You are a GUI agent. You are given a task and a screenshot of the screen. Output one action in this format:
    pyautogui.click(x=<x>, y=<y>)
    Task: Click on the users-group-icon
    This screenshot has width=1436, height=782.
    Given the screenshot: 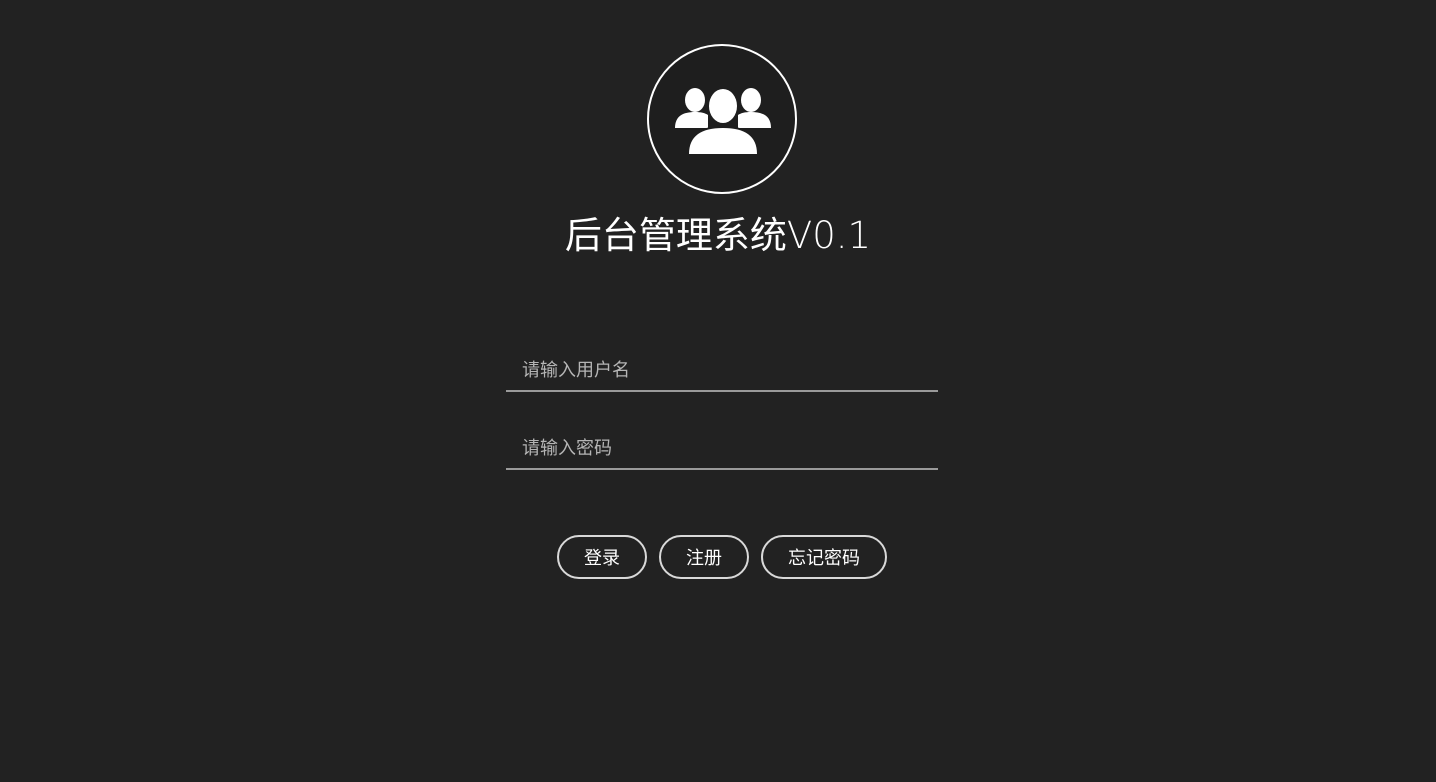 What is the action you would take?
    pyautogui.click(x=723, y=121)
    